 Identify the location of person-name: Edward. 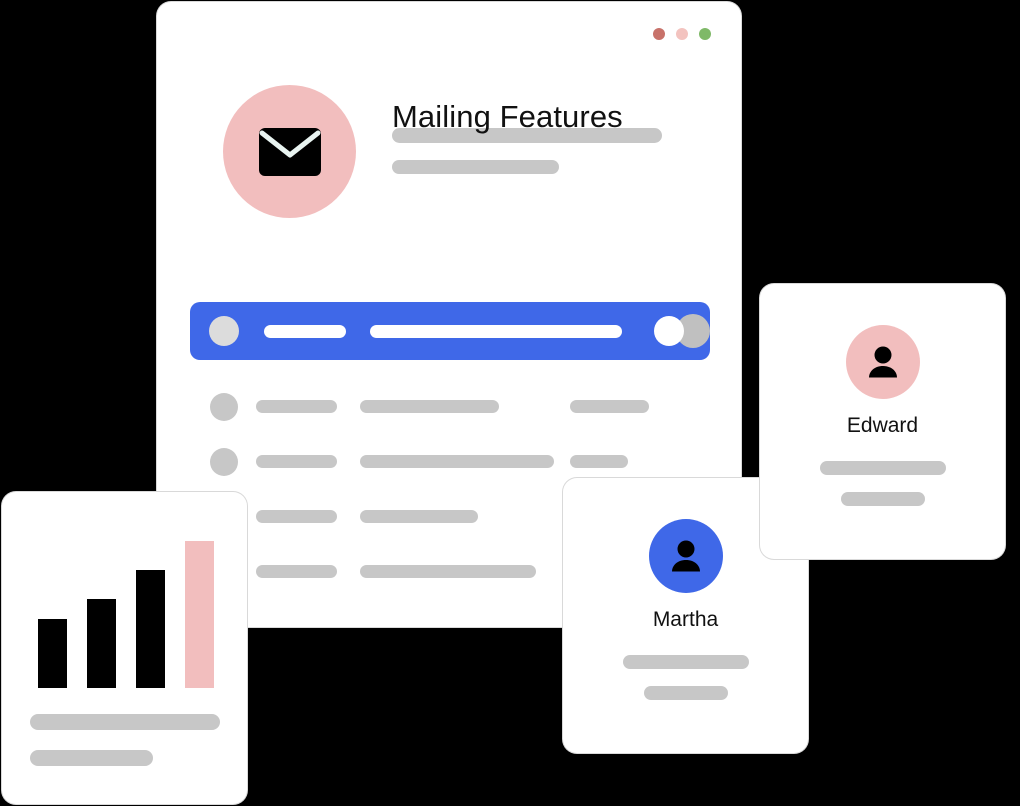
(882, 425).